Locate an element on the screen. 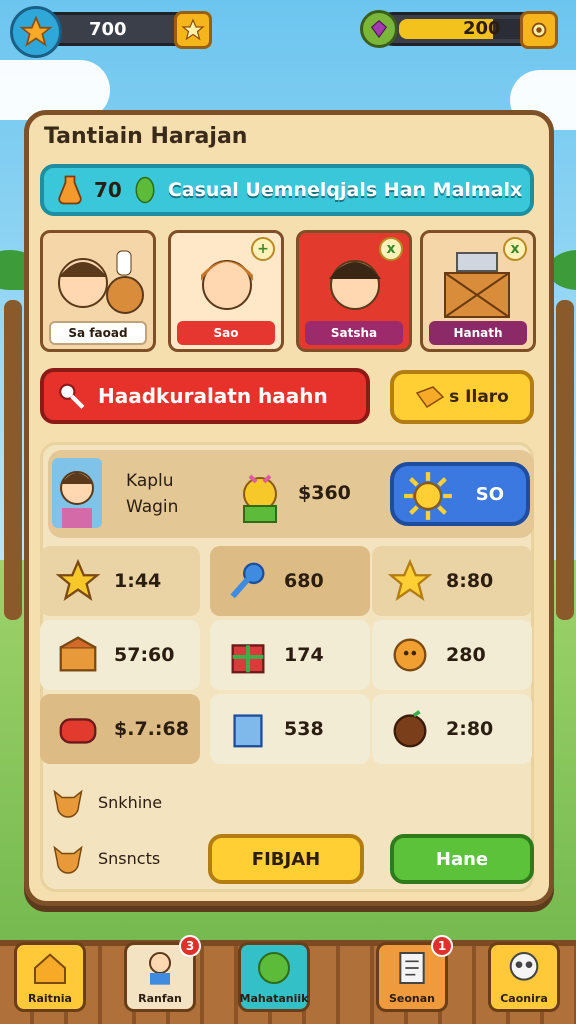 This screenshot has height=1024, width=576. nav-button: Mahataniik is located at coordinates (274, 977).